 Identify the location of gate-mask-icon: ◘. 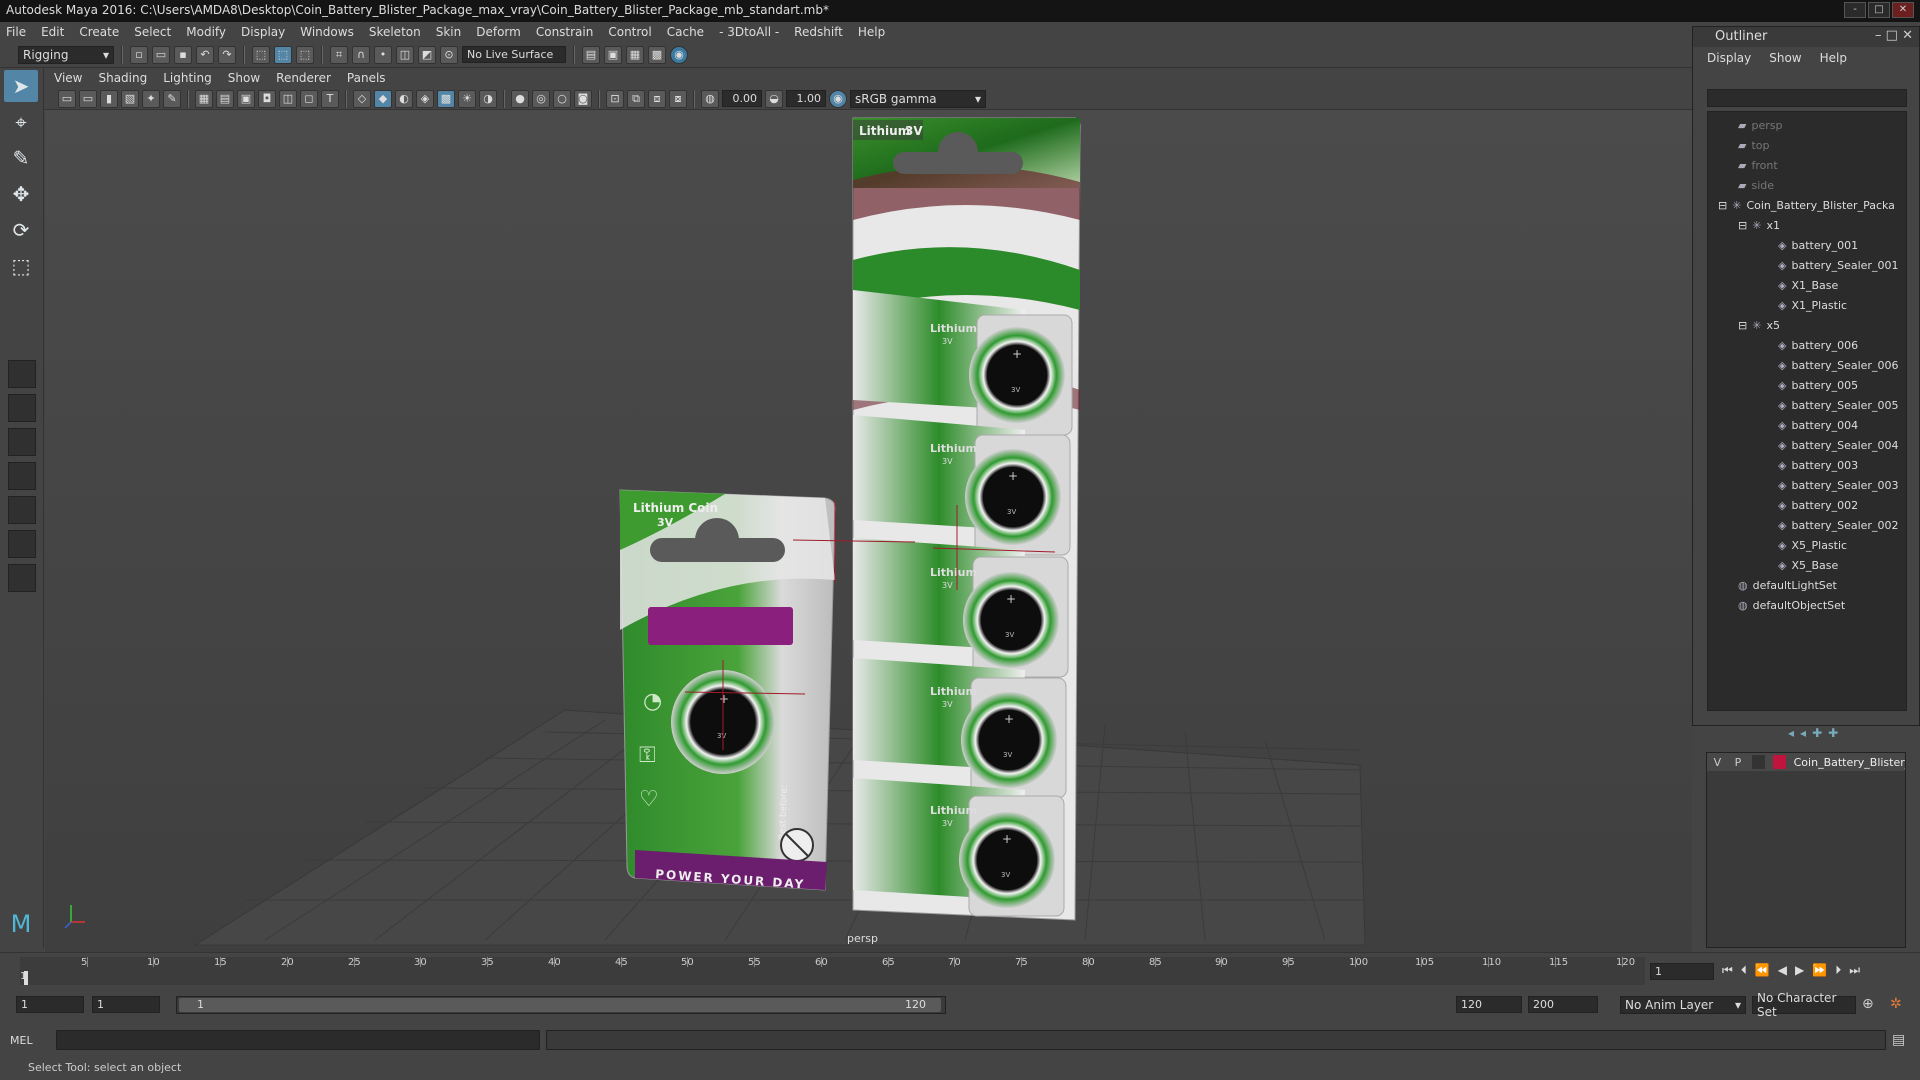
(267, 98).